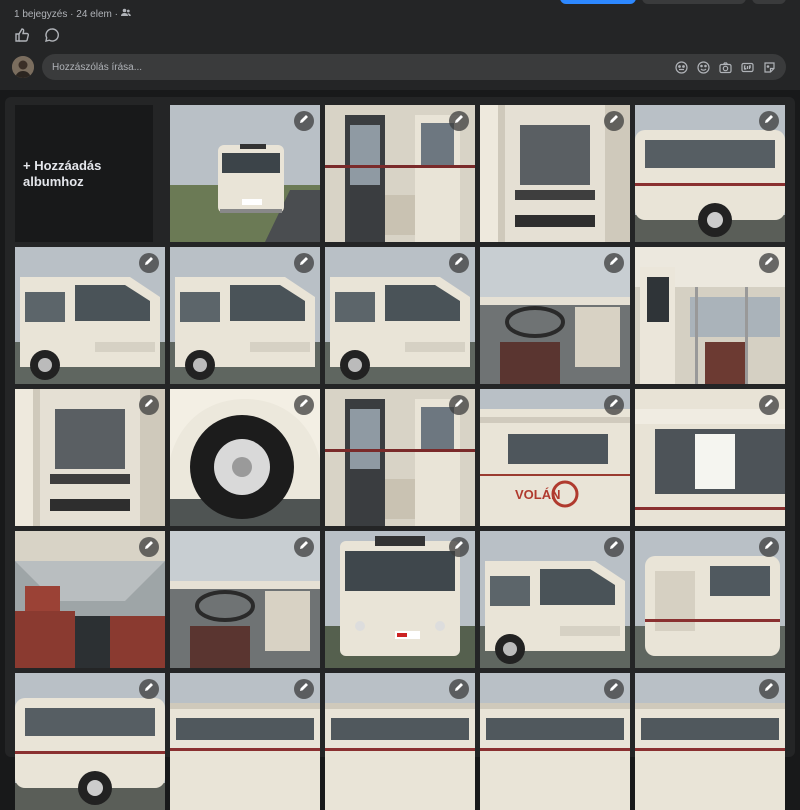 The image size is (800, 810). What do you see at coordinates (62, 173) in the screenshot?
I see `add-to-album-label: + Hozzáadás albumhoz` at bounding box center [62, 173].